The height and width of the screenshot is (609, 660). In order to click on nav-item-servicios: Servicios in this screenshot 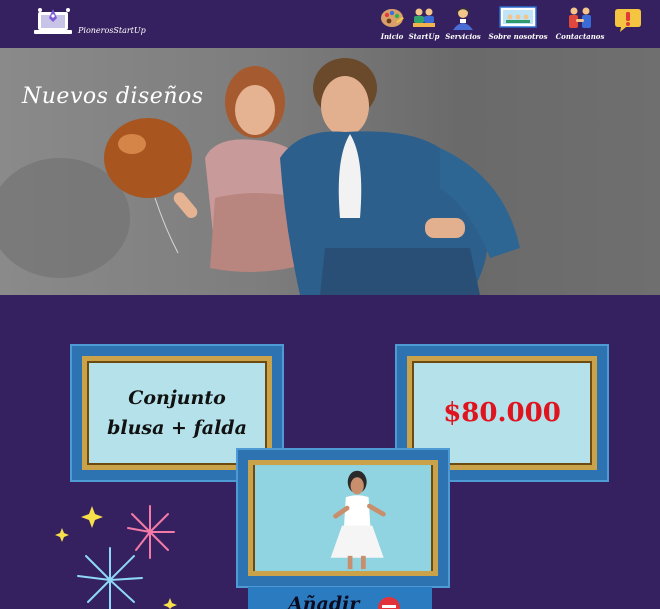, I will do `click(463, 25)`.